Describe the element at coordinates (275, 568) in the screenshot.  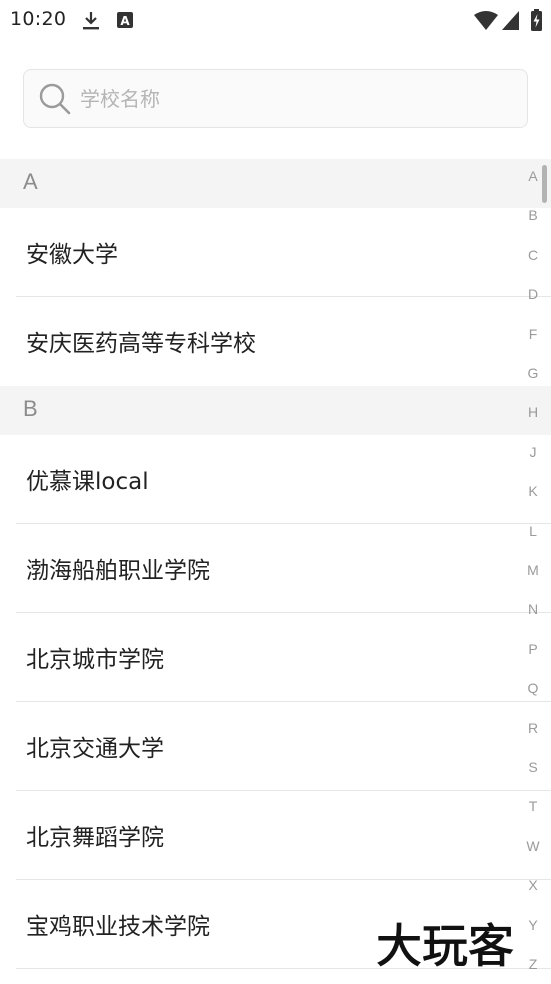
I see `list-item: 渤海船舶职业学院` at that location.